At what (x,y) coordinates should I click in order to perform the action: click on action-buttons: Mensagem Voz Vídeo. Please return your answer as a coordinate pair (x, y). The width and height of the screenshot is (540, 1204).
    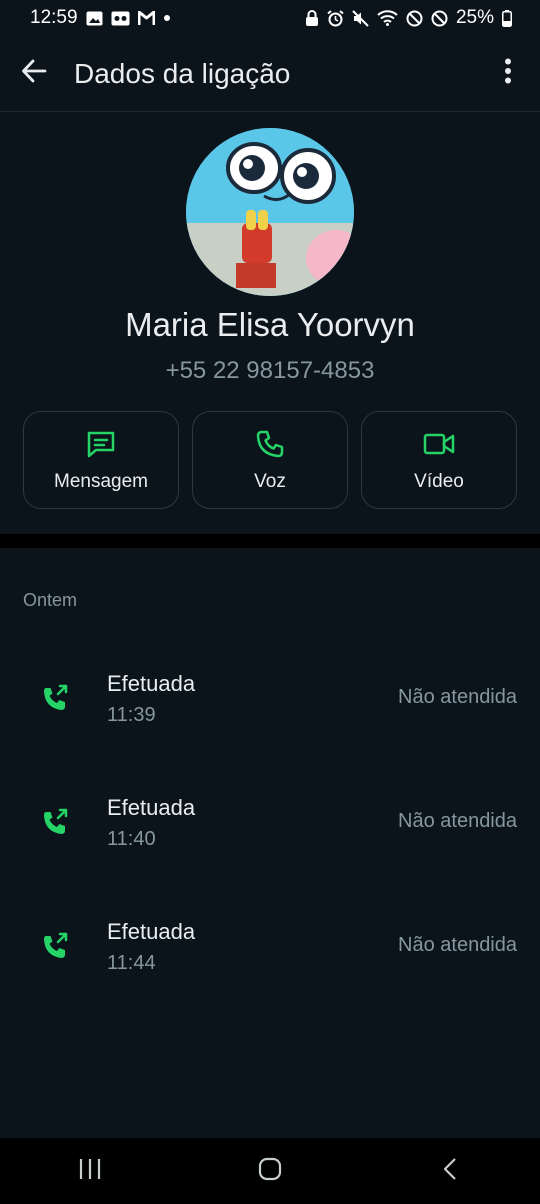
    Looking at the image, I should click on (270, 461).